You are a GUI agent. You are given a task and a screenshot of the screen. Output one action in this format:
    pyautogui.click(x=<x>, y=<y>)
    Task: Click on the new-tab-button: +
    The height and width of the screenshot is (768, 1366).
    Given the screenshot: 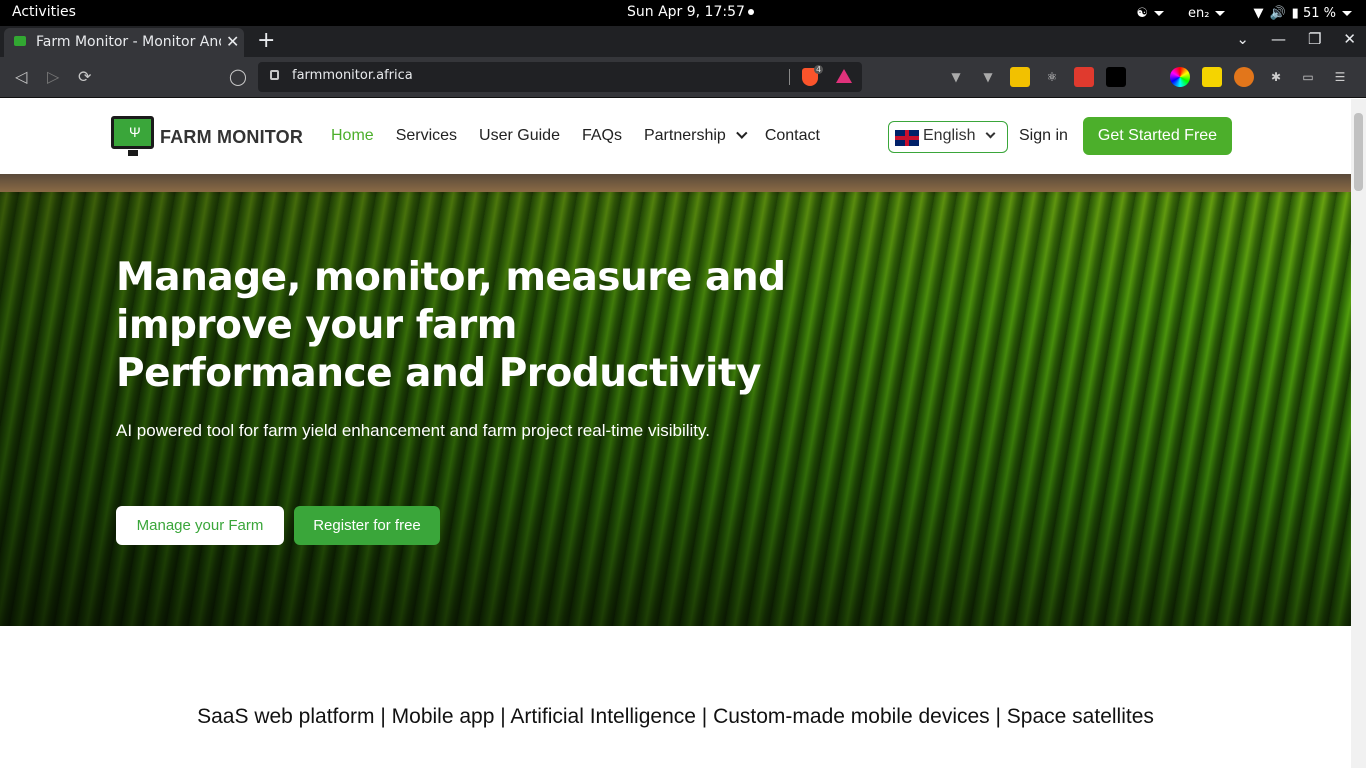 What is the action you would take?
    pyautogui.click(x=266, y=40)
    